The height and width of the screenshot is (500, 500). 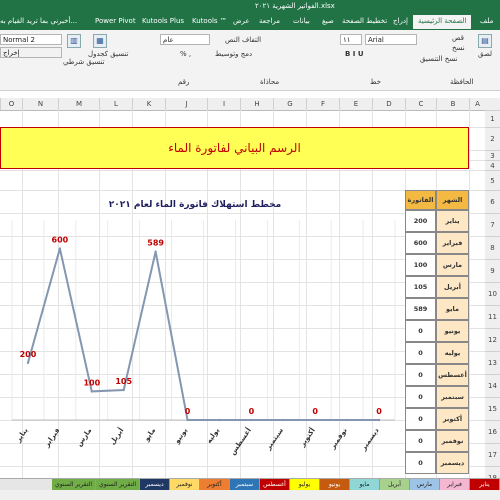 What do you see at coordinates (420, 309) in the screenshot?
I see `table-cell-bill: 589` at bounding box center [420, 309].